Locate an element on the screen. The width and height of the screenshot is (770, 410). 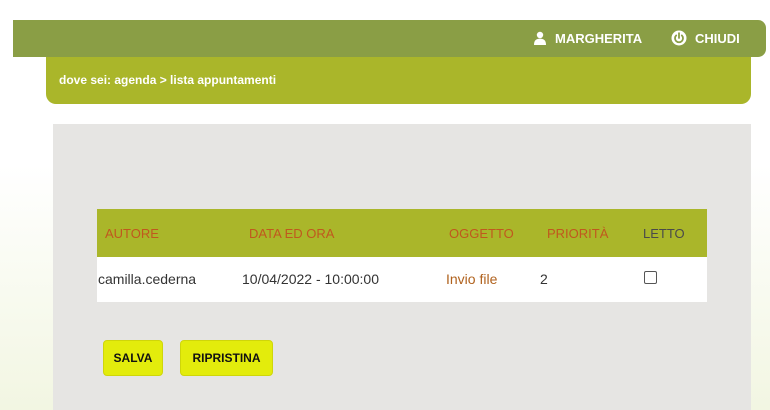
user-menu: MARGHERITA is located at coordinates (587, 38).